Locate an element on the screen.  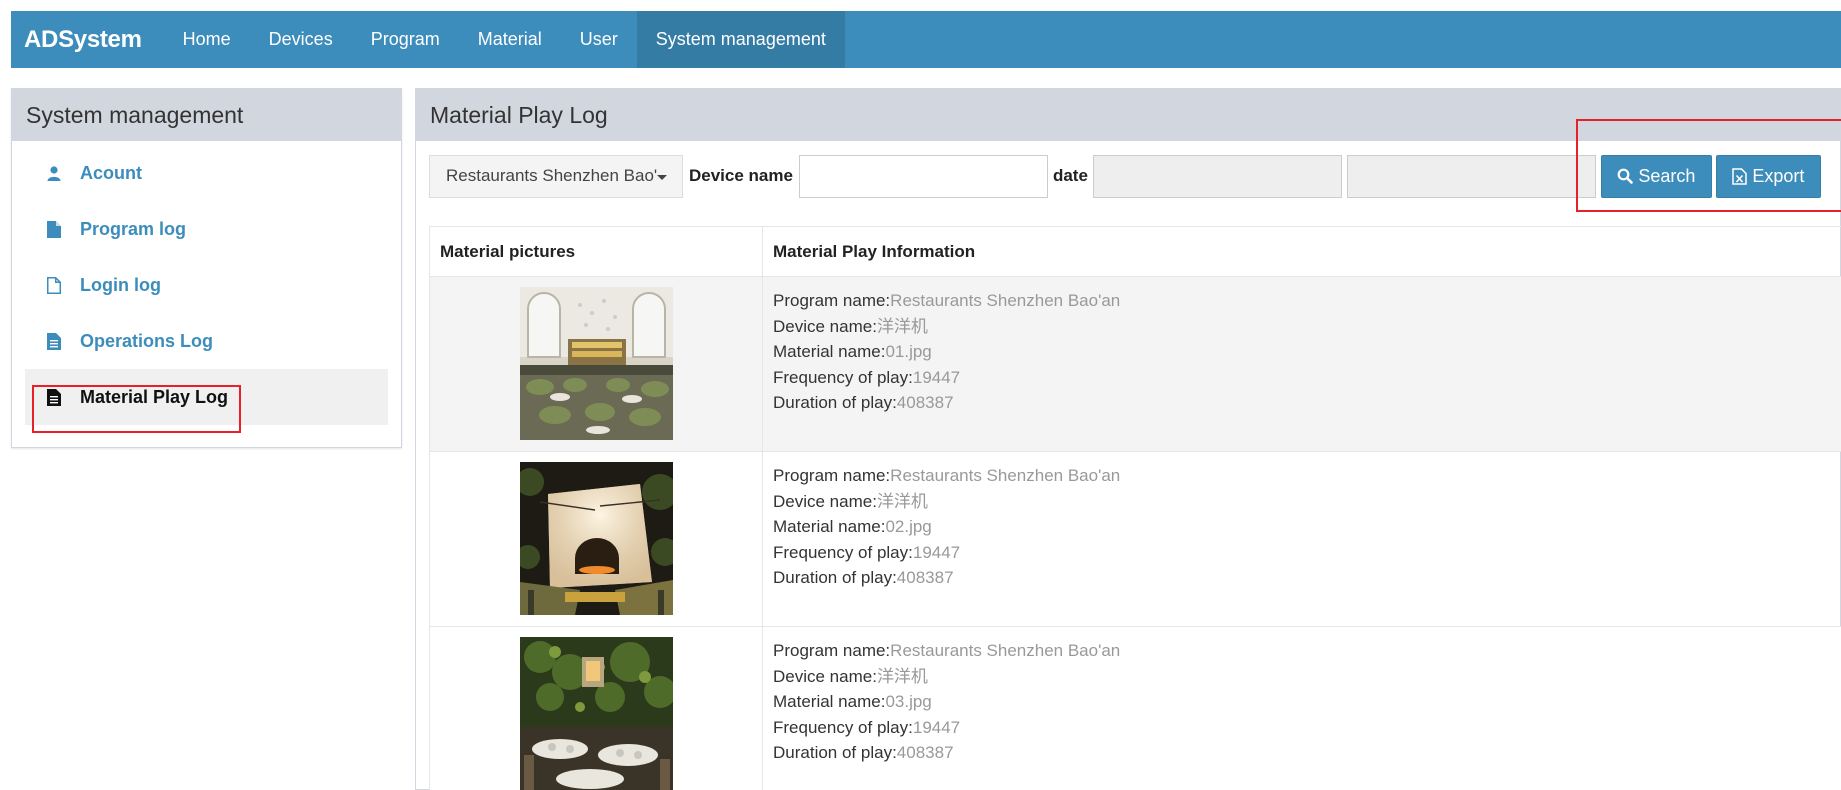
program-select-value: Restaurants Shenzhen Bao'an is located at coordinates (552, 175).